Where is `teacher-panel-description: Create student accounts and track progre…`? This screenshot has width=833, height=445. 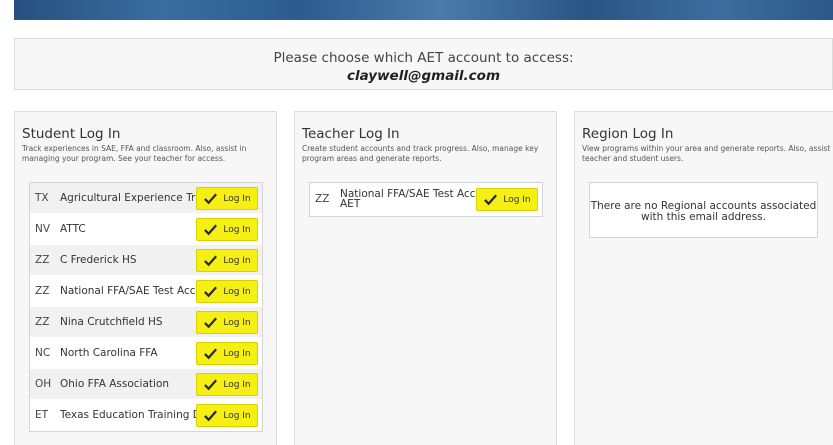 teacher-panel-description: Create student accounts and track progre… is located at coordinates (420, 153).